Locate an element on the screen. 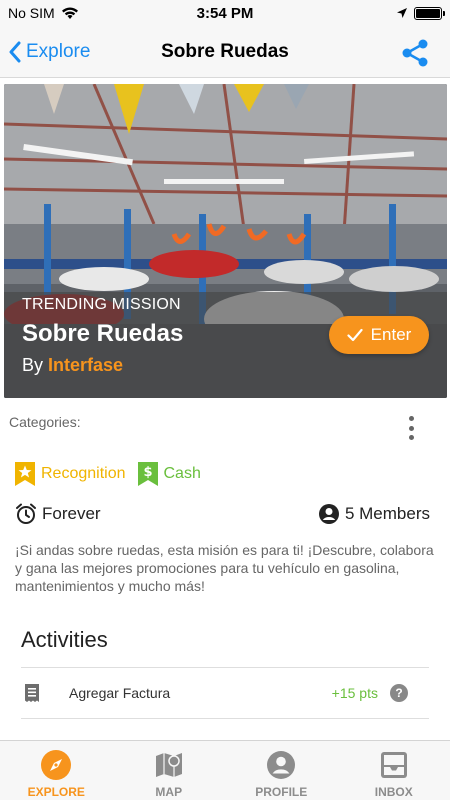 The height and width of the screenshot is (800, 450). members-label: 5 Members is located at coordinates (387, 513).